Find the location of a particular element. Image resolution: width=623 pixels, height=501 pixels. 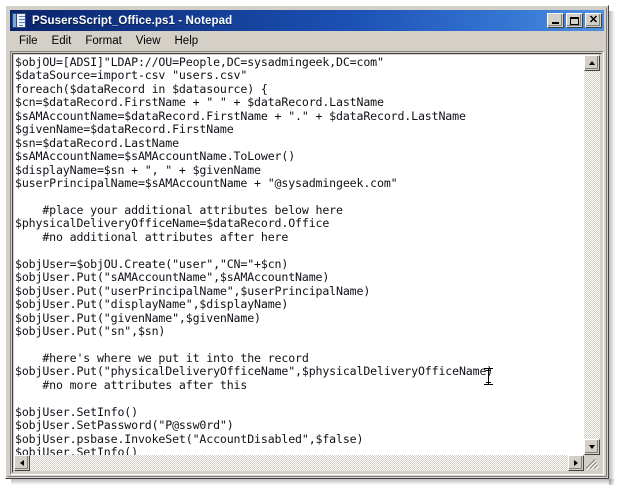

scroll-right-button is located at coordinates (576, 463).